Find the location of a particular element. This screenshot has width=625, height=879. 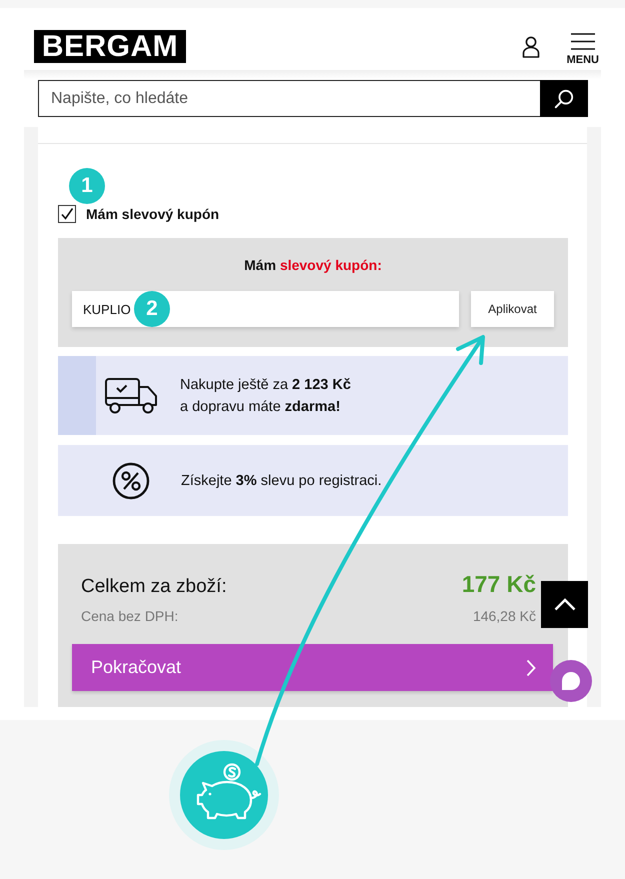

chevron-right-icon is located at coordinates (531, 667).